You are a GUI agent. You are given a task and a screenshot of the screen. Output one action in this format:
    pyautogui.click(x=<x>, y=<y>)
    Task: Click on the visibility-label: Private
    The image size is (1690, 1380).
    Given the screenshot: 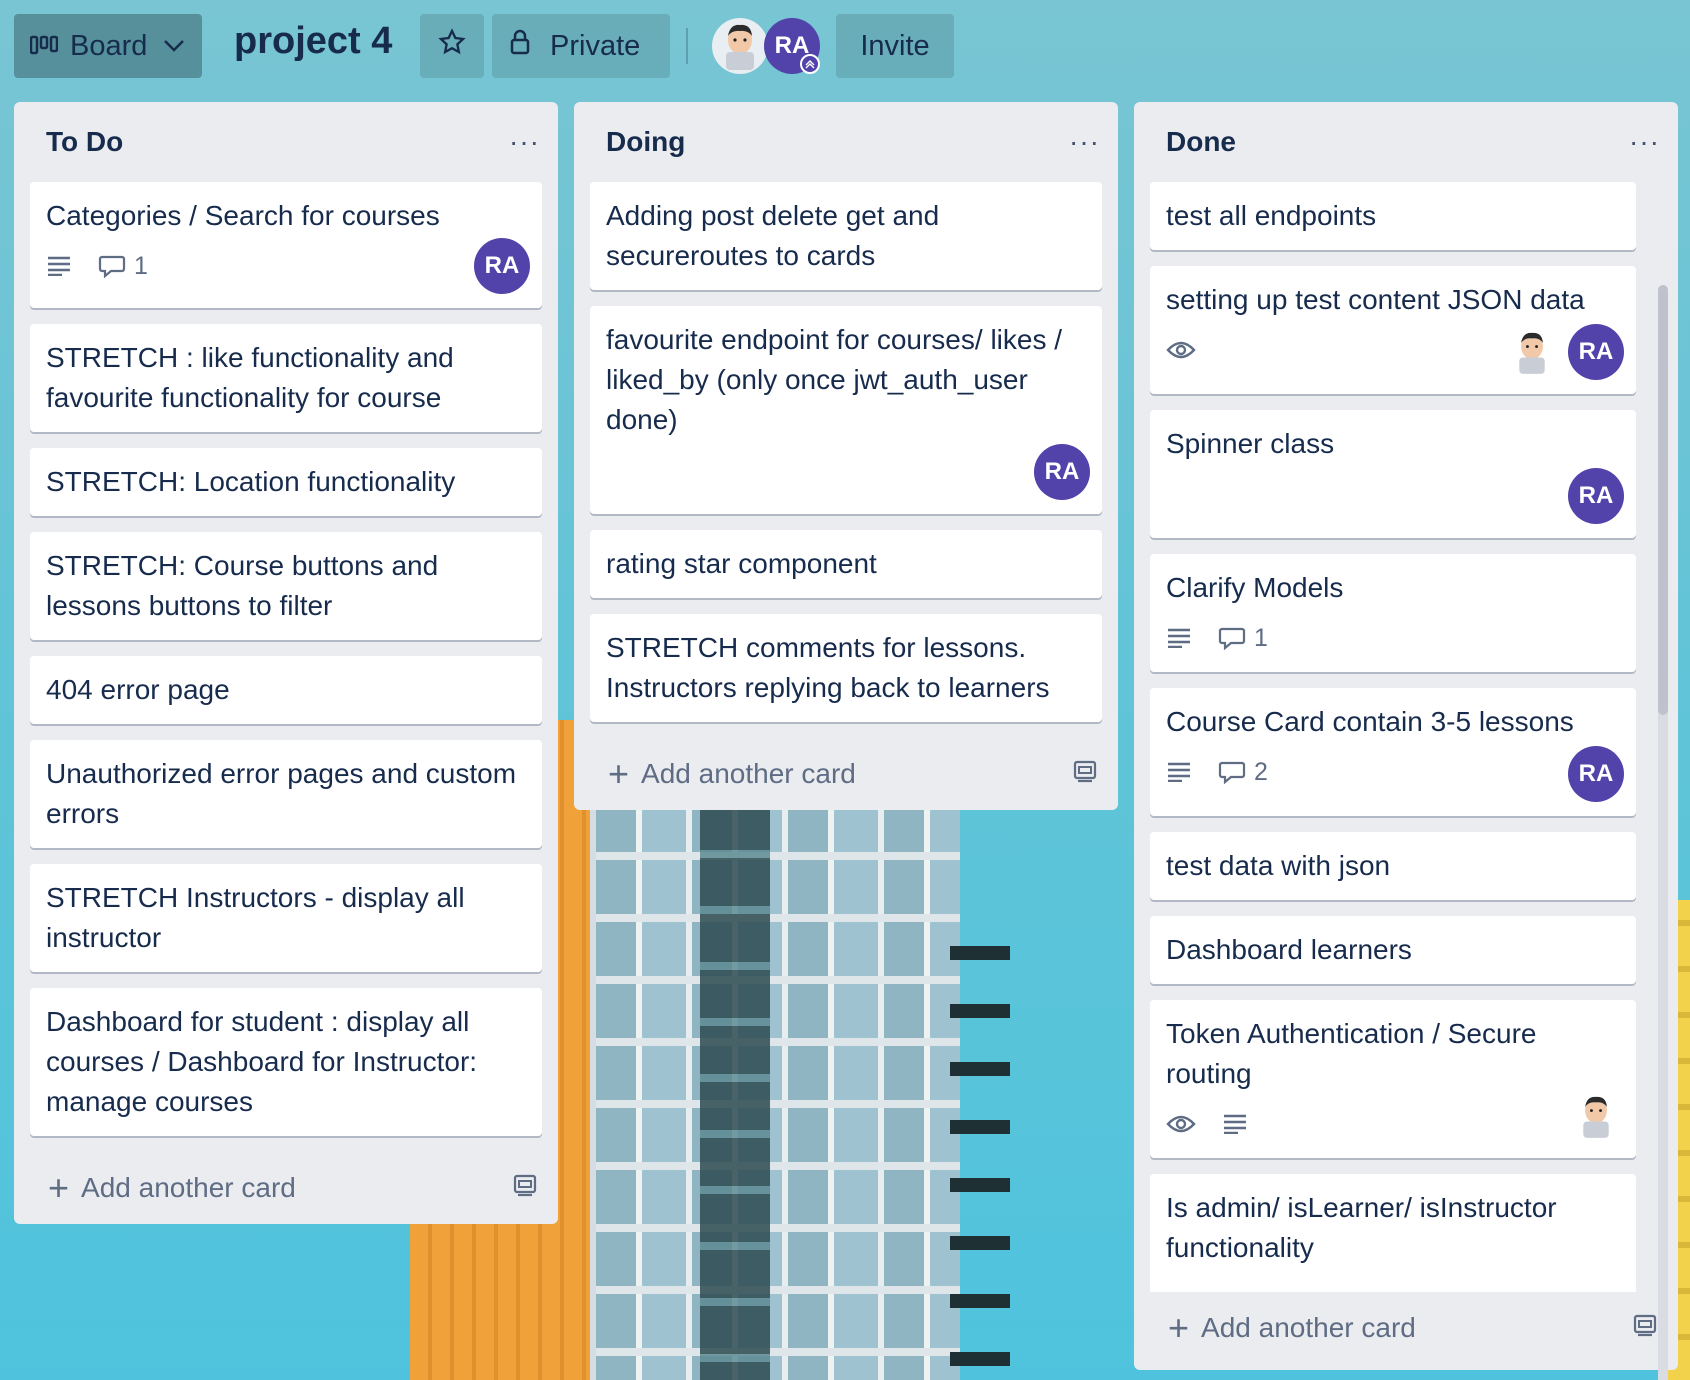 What is the action you would take?
    pyautogui.click(x=595, y=45)
    